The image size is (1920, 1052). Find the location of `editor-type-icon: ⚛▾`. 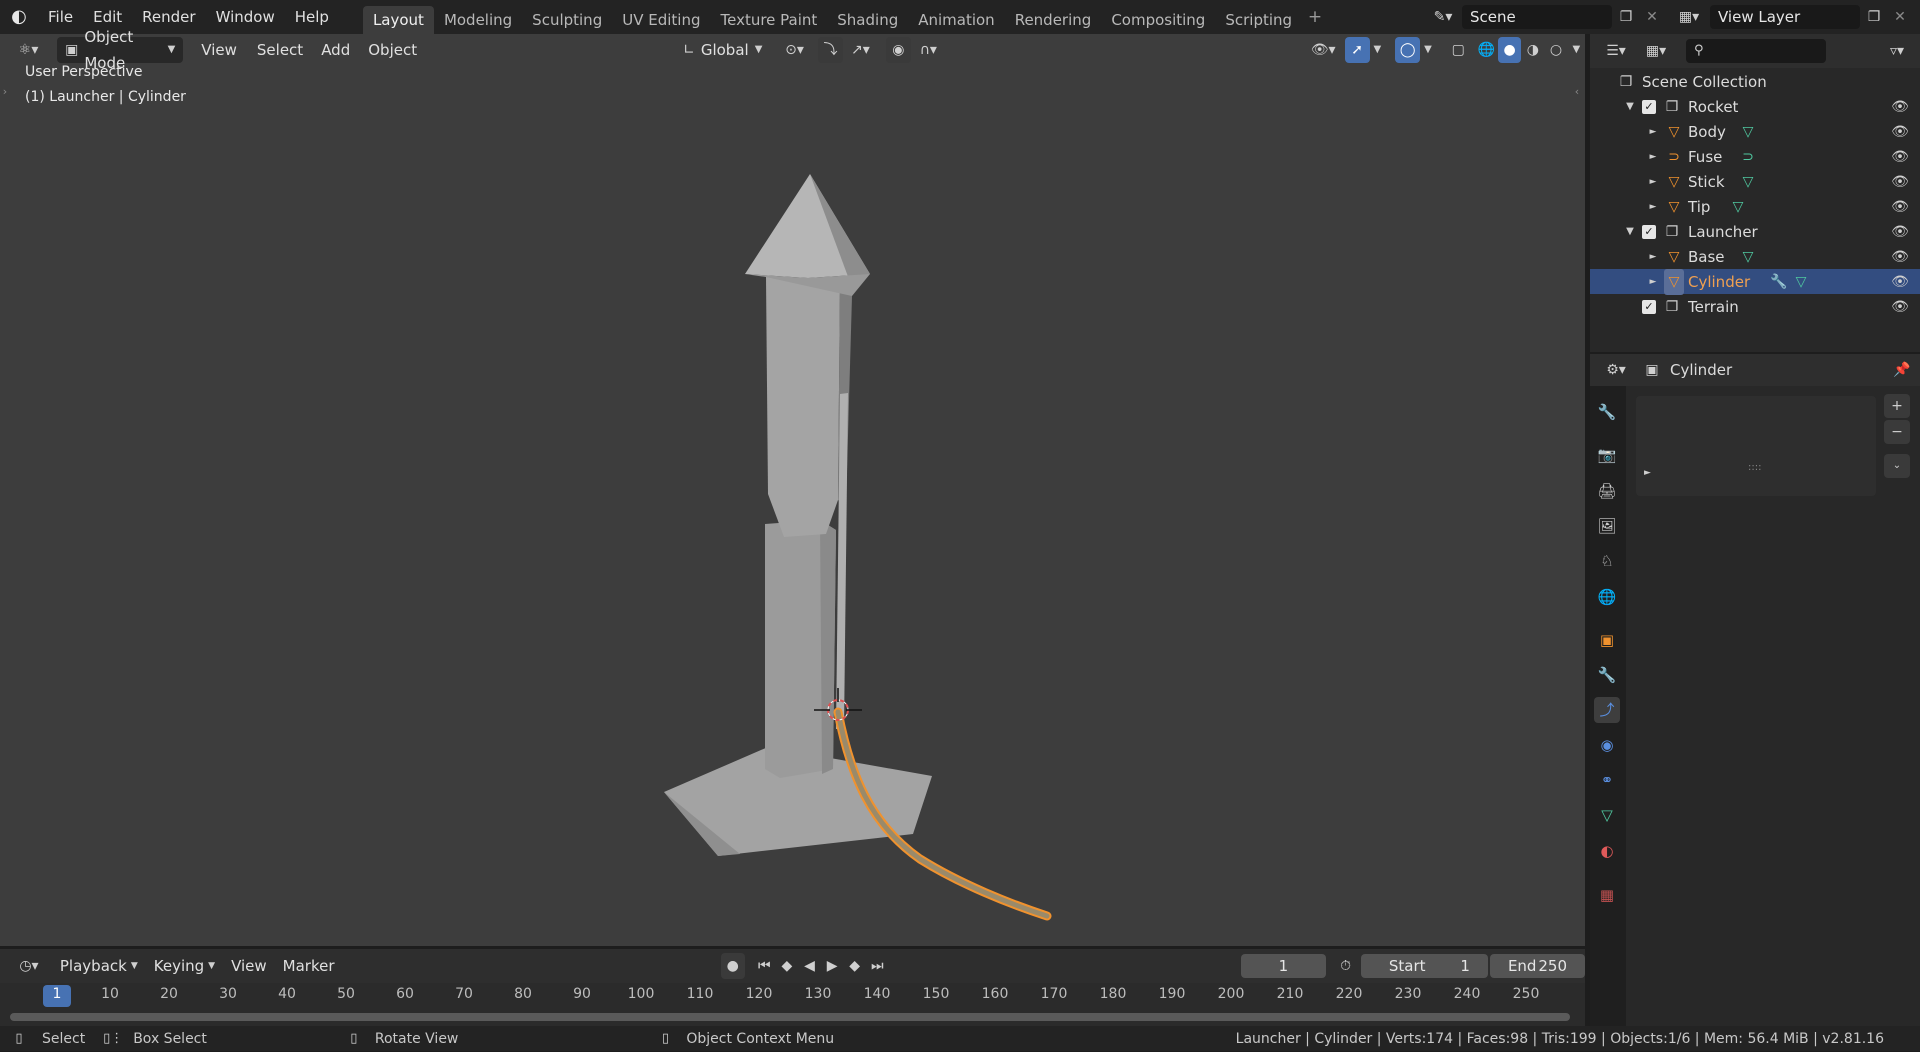

editor-type-icon: ⚛▾ is located at coordinates (28, 50).